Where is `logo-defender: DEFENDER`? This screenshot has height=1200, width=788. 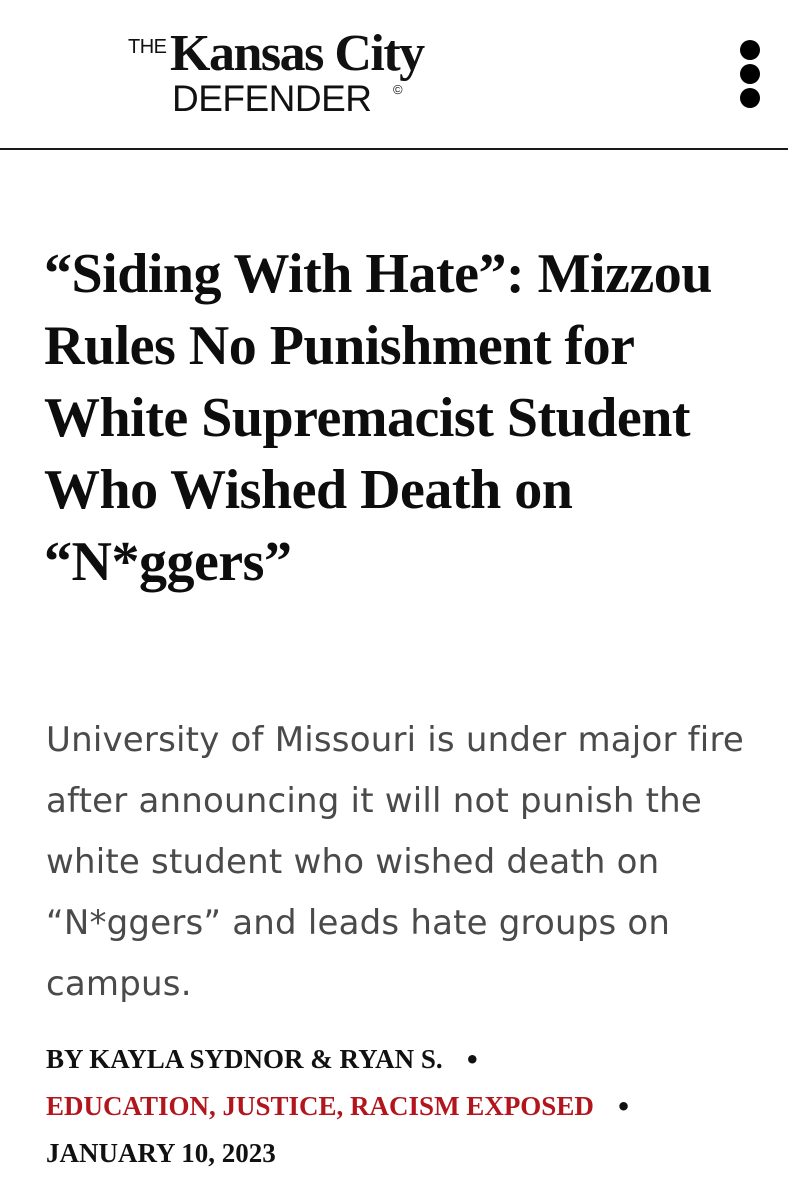 logo-defender: DEFENDER is located at coordinates (272, 98).